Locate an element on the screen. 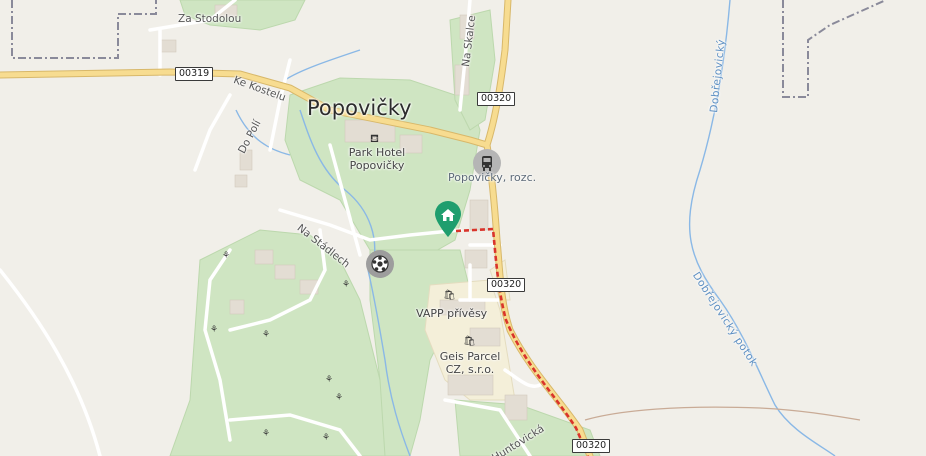  road-shield-00320-bottom: 00320 is located at coordinates (591, 446).